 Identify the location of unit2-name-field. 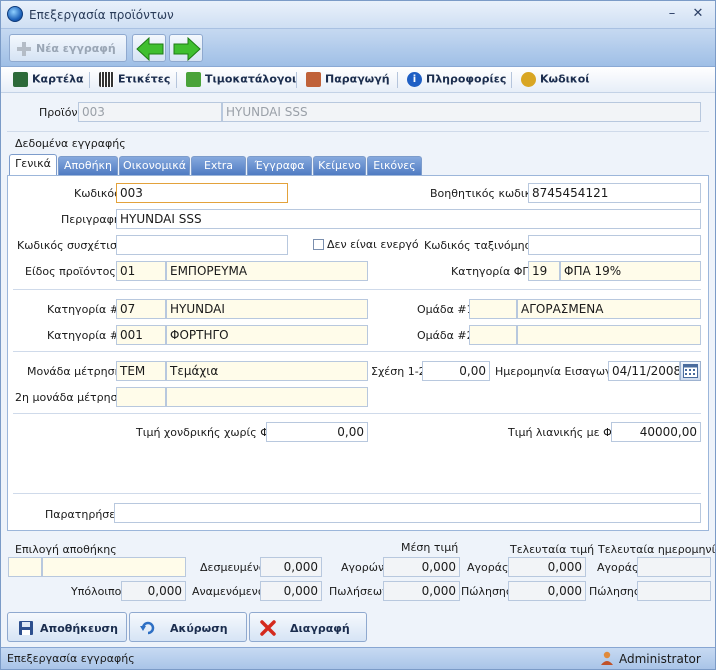
(267, 397).